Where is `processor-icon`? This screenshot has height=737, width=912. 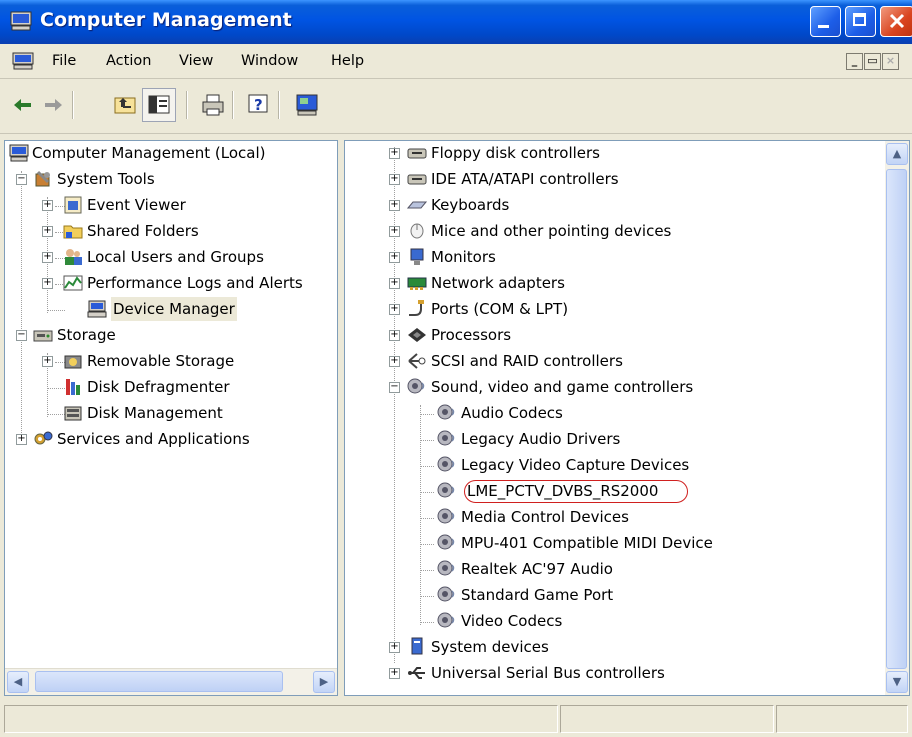
processor-icon is located at coordinates (417, 335).